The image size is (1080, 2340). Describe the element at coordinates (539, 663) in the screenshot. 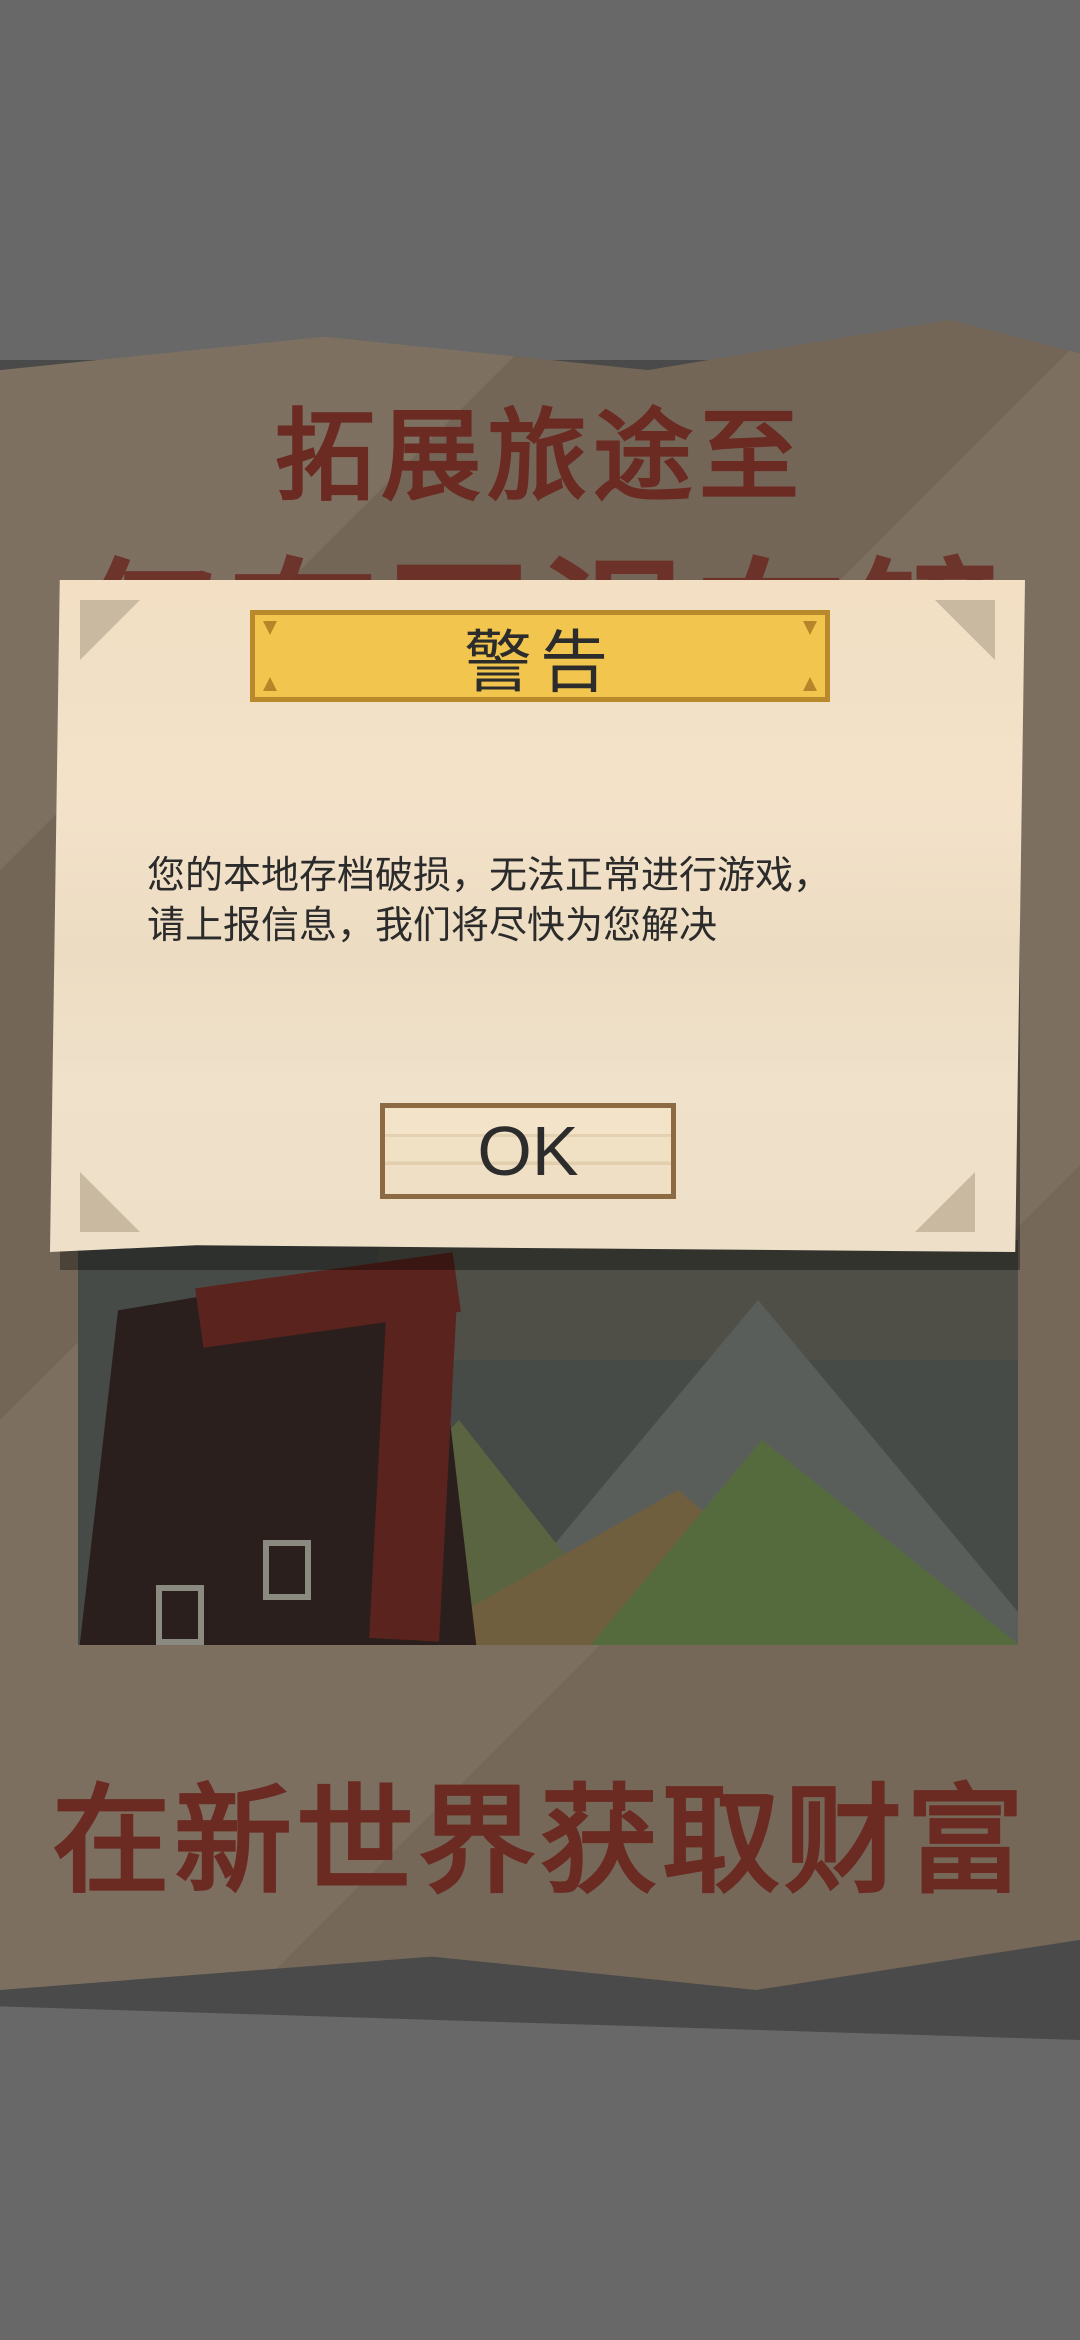

I see `dialog-title: 警告` at that location.